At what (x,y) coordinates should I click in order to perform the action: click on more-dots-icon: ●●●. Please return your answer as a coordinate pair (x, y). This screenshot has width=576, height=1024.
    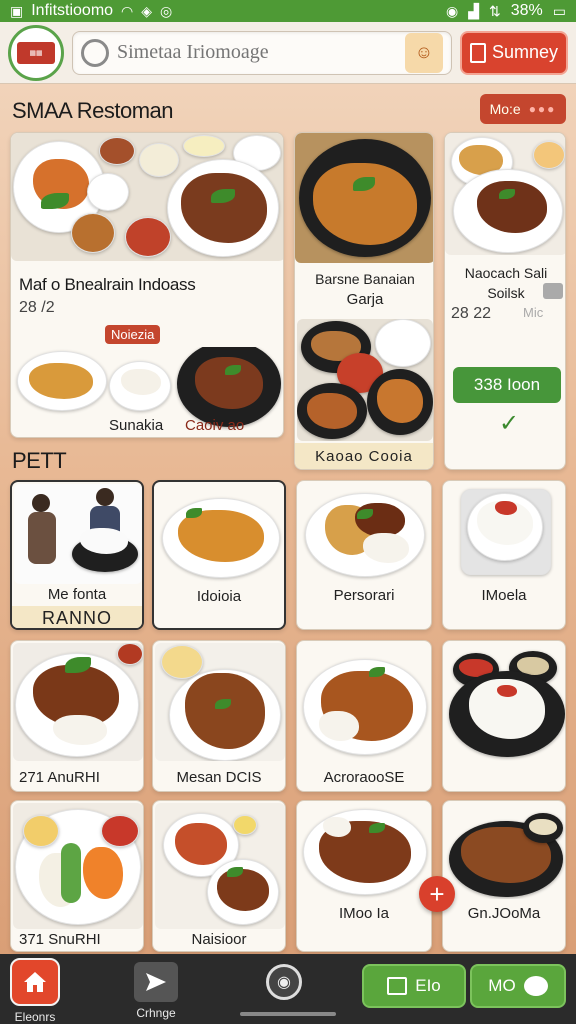
    Looking at the image, I should click on (542, 109).